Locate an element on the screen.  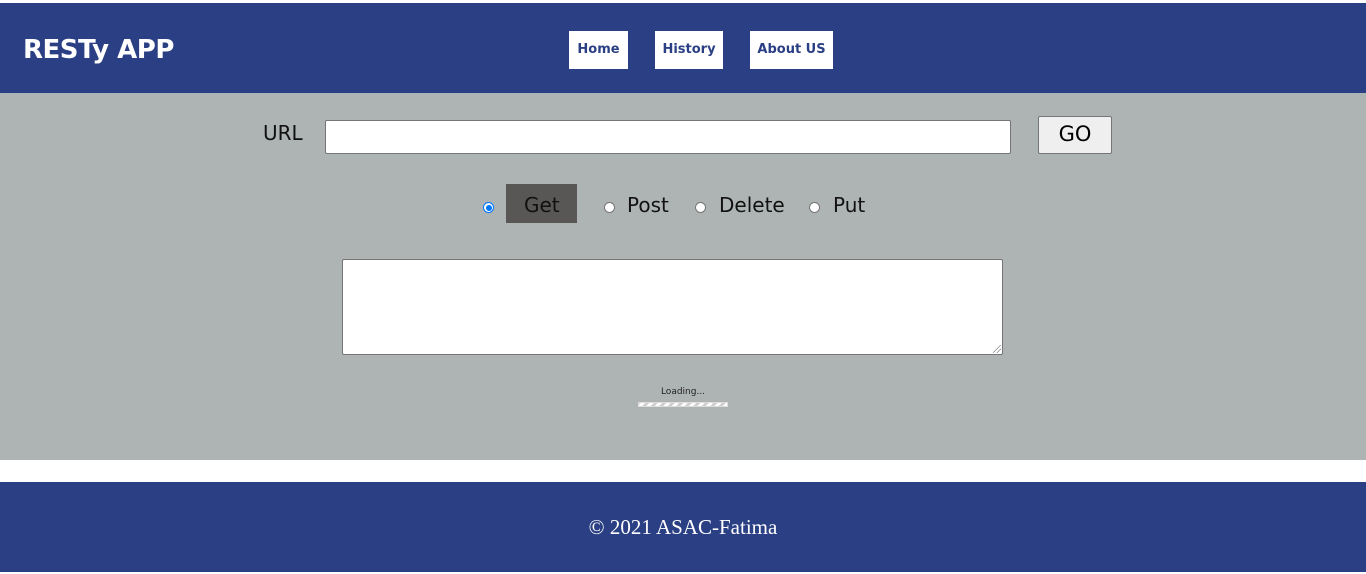
url-input is located at coordinates (668, 137).